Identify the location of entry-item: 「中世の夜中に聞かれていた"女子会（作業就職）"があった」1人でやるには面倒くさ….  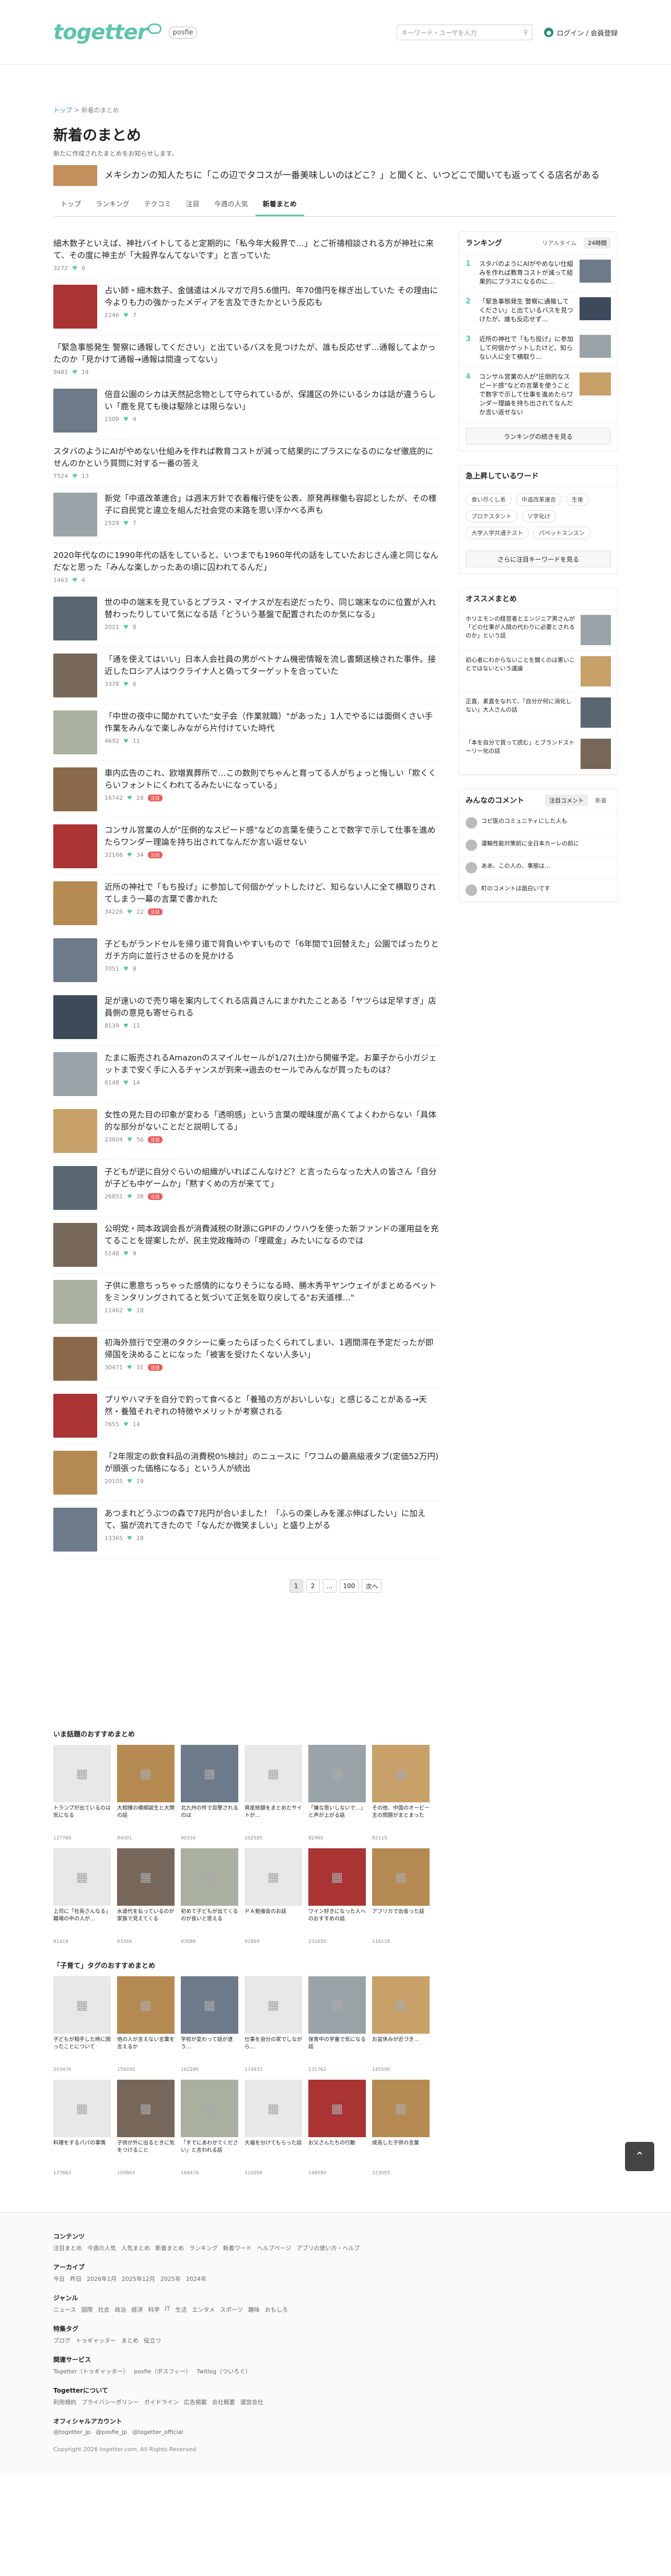
(246, 732).